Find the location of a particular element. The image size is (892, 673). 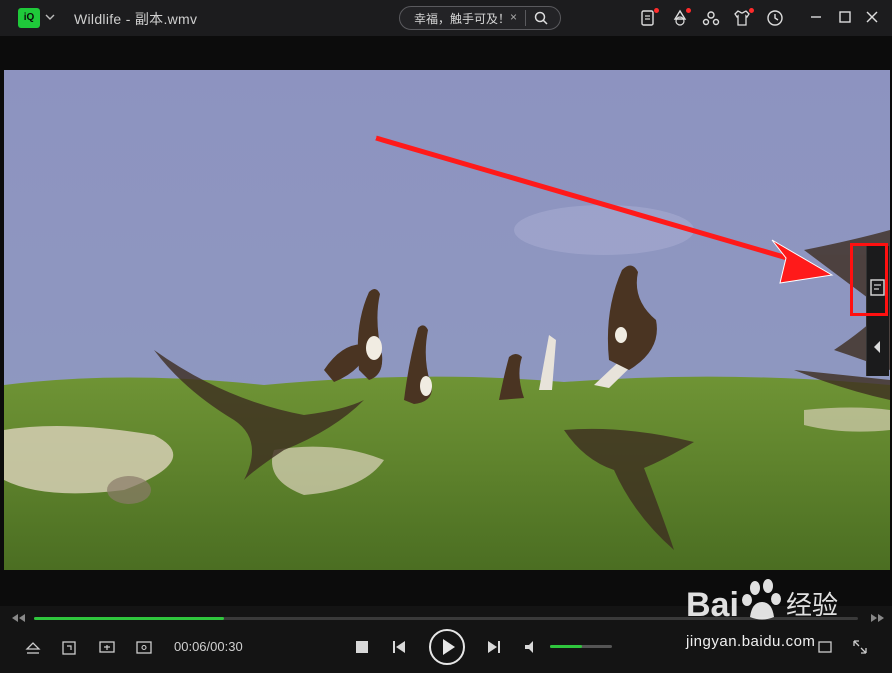

progress-fill is located at coordinates (129, 618).